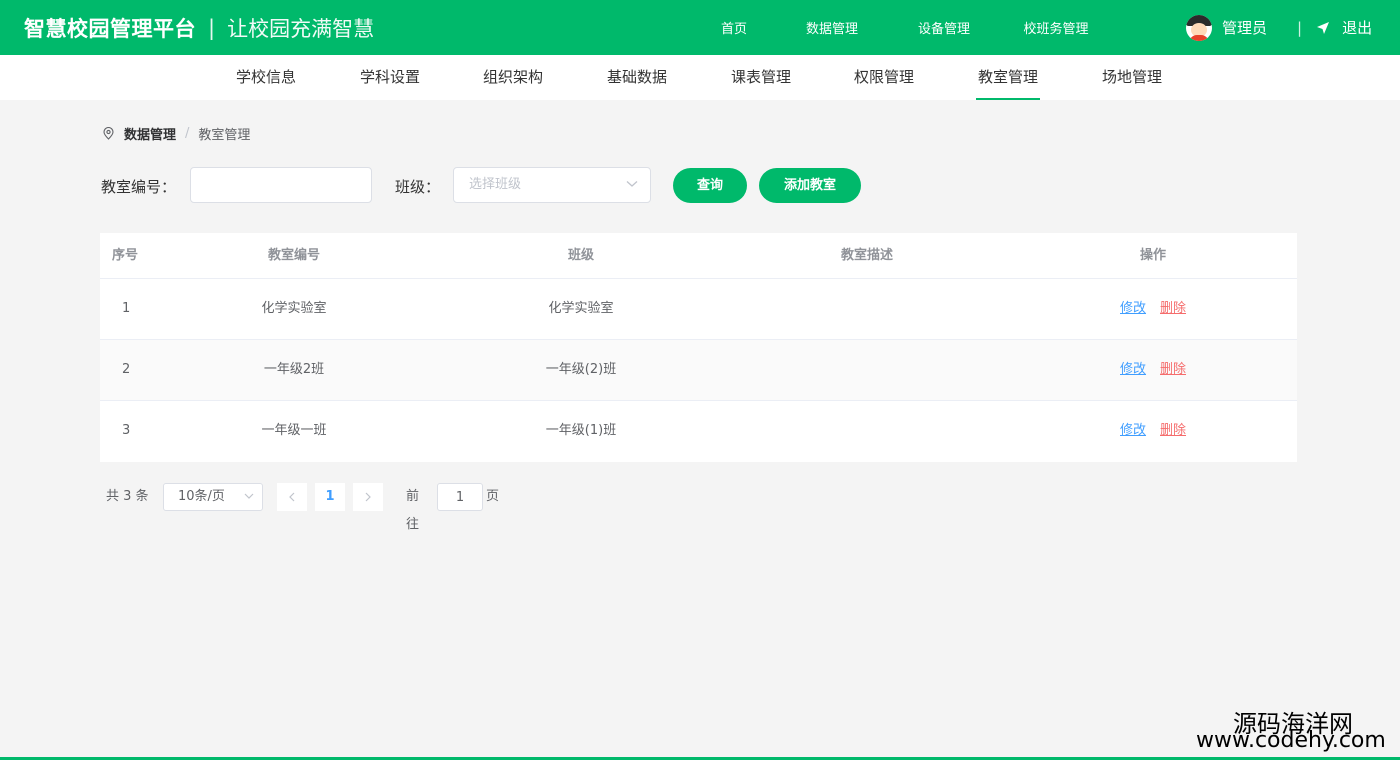 Image resolution: width=1400 pixels, height=760 pixels. Describe the element at coordinates (301, 28) in the screenshot. I see `app-slogan: 让校园充满智慧` at that location.